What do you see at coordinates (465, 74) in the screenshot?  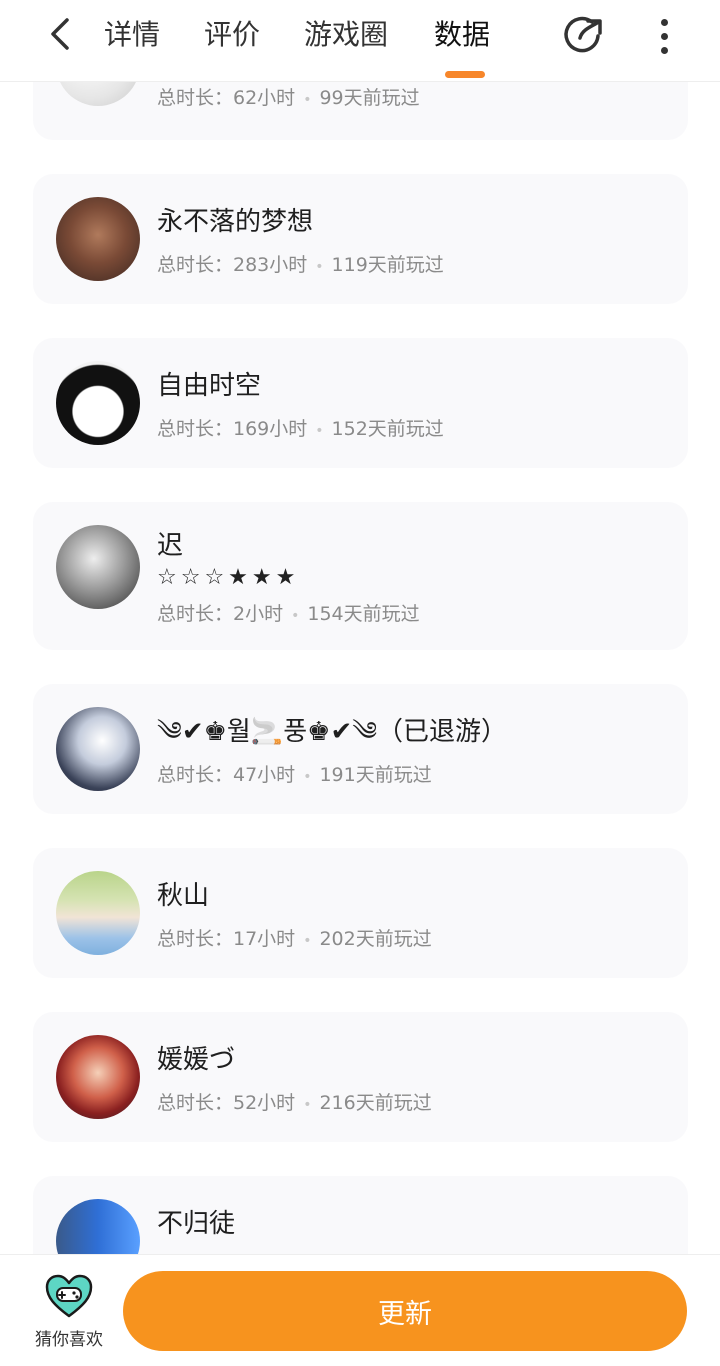 I see `active-tab-indicator` at bounding box center [465, 74].